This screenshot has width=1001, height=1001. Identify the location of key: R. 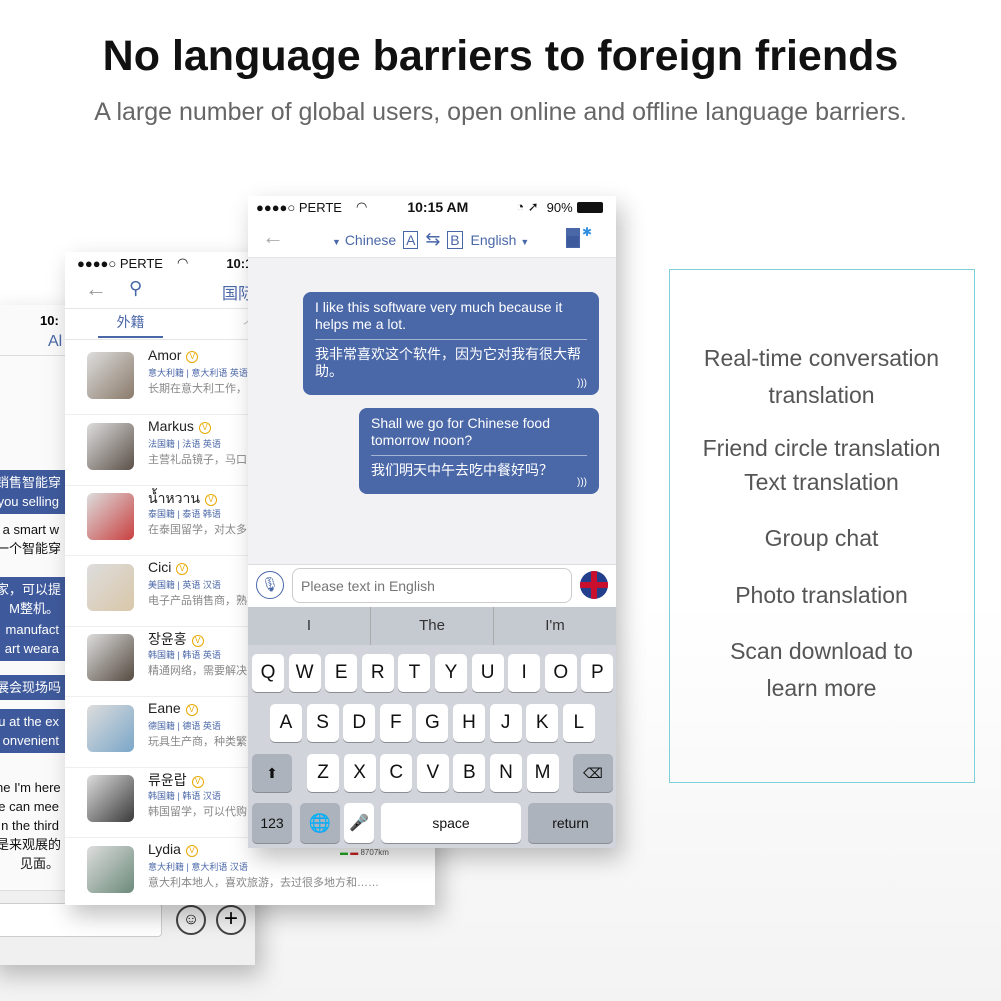
(377, 673).